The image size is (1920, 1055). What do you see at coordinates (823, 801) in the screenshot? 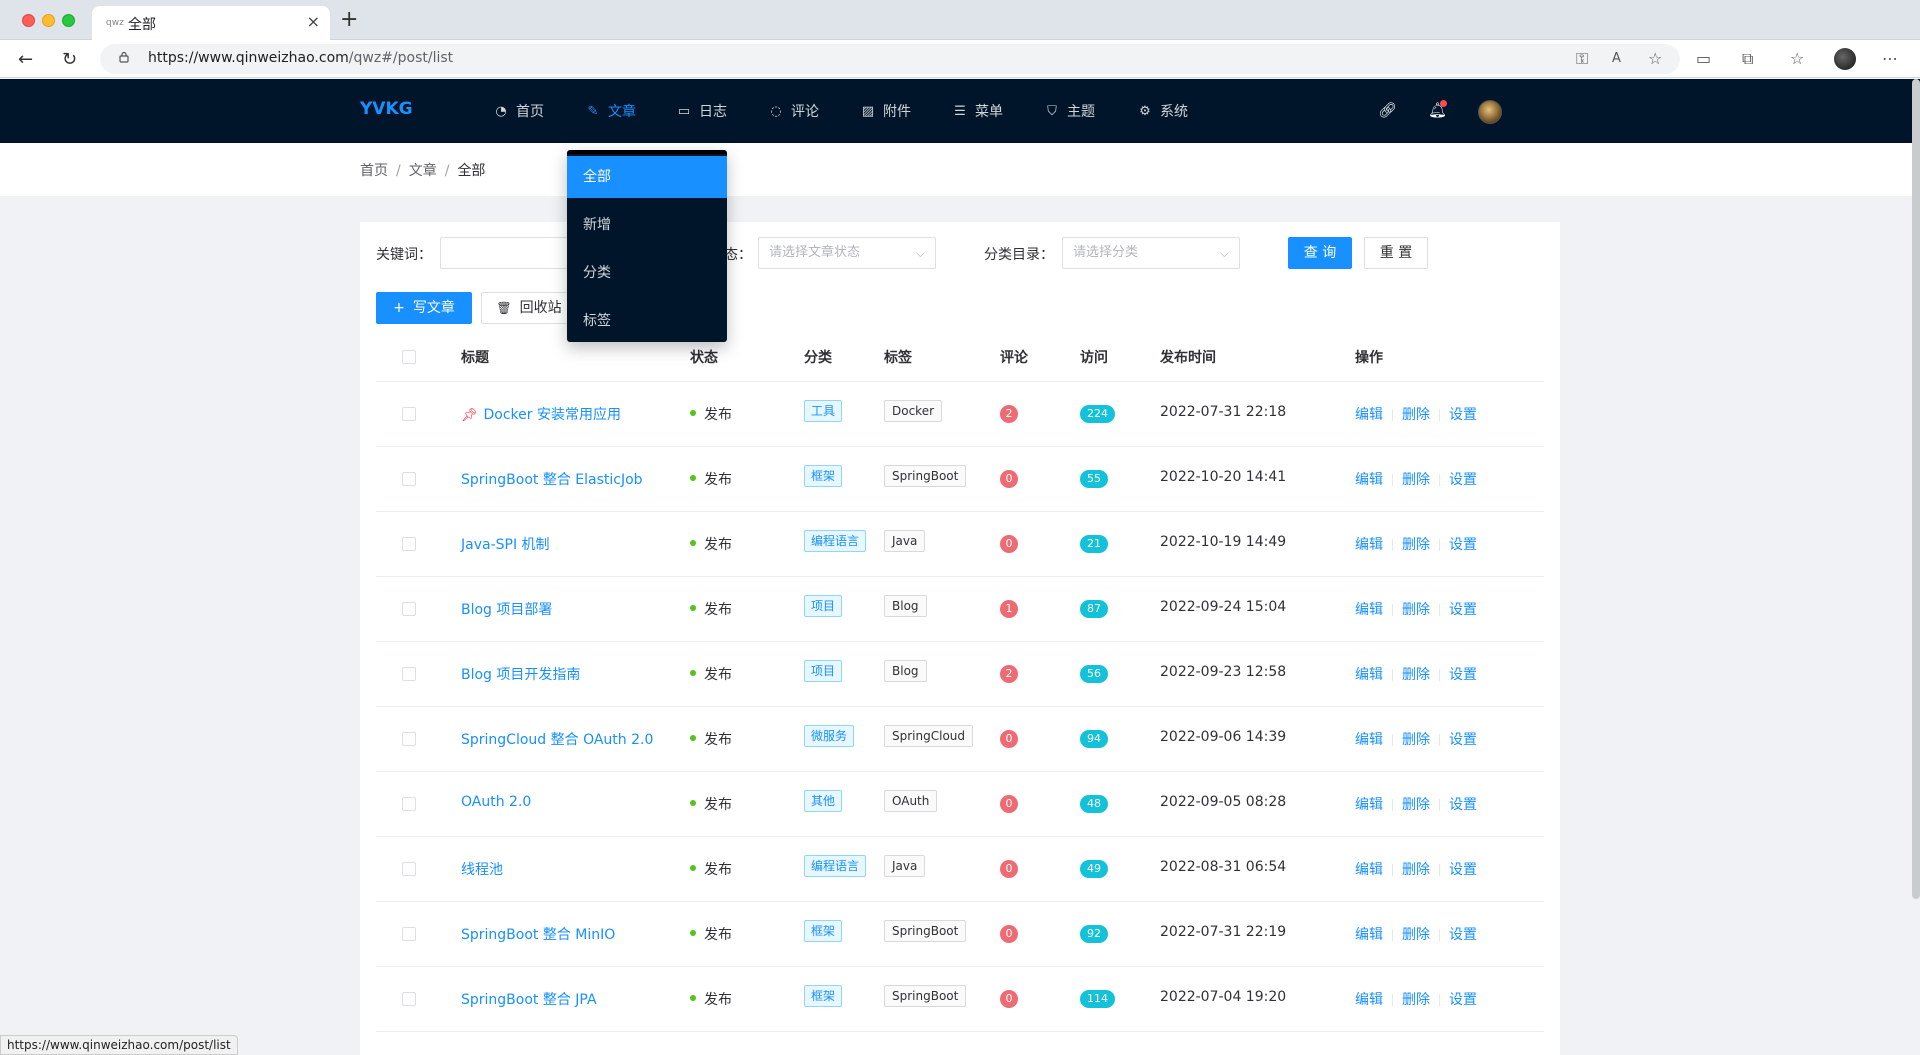
I see `category-tag: 其他` at bounding box center [823, 801].